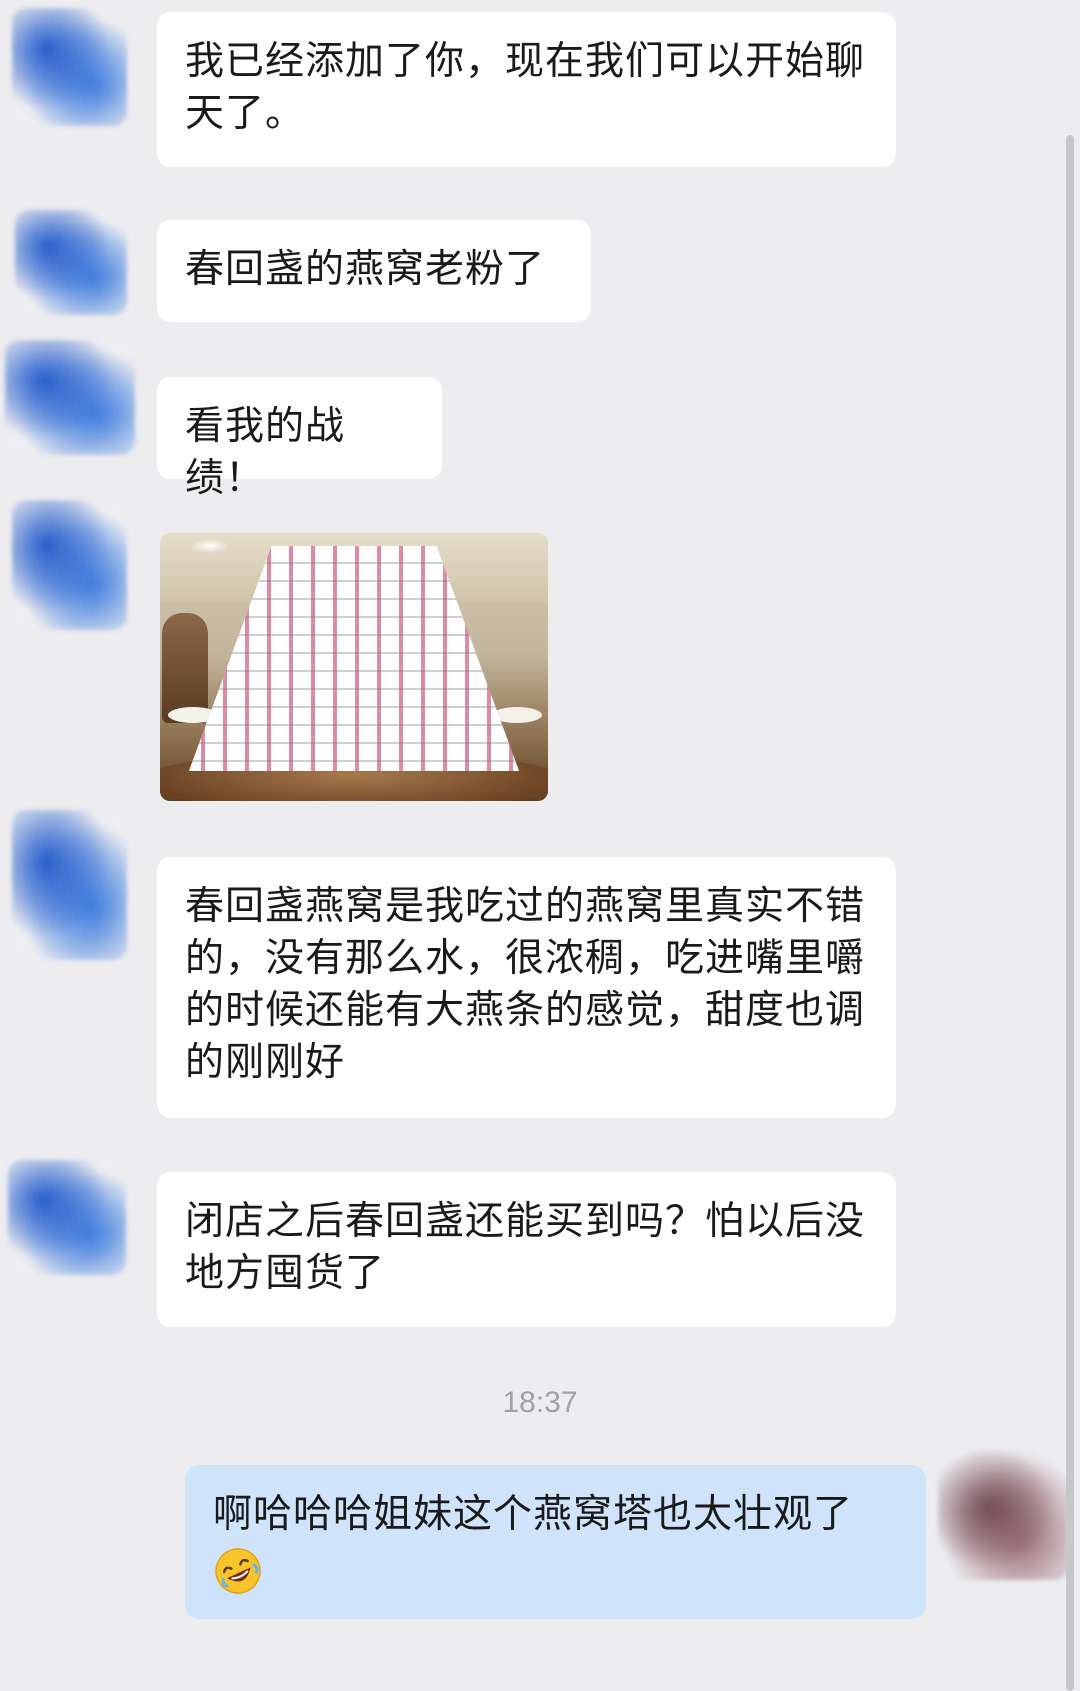 The image size is (1080, 1691). What do you see at coordinates (1070, 913) in the screenshot?
I see `scrollbar` at bounding box center [1070, 913].